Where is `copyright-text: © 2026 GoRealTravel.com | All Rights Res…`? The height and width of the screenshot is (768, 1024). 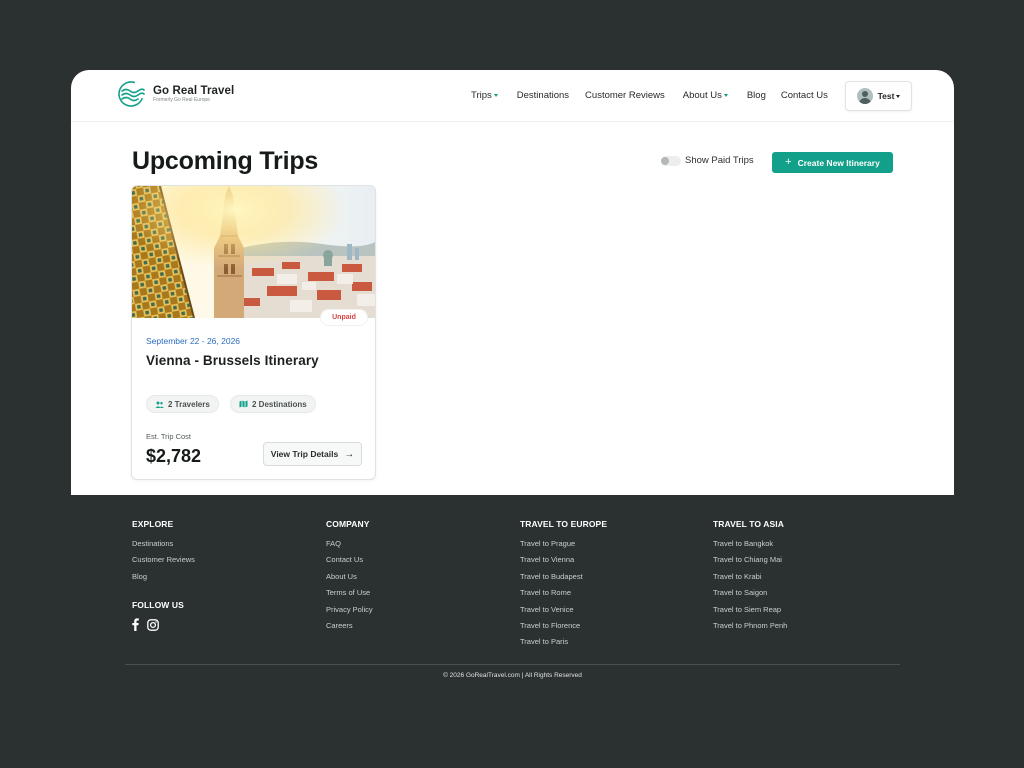 copyright-text: © 2026 GoRealTravel.com | All Rights Res… is located at coordinates (512, 675).